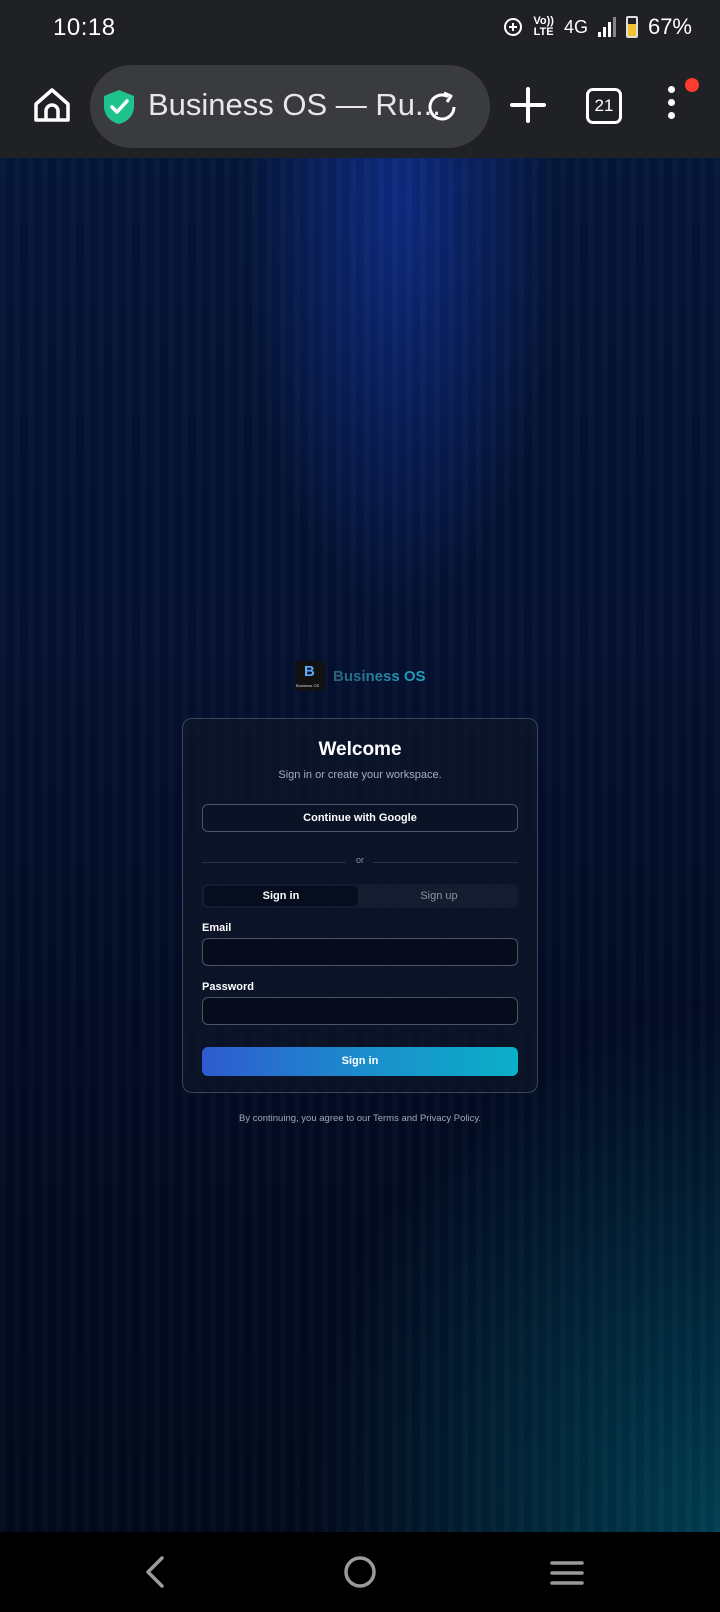  Describe the element at coordinates (359, 860) in the screenshot. I see `divider-text: or` at that location.